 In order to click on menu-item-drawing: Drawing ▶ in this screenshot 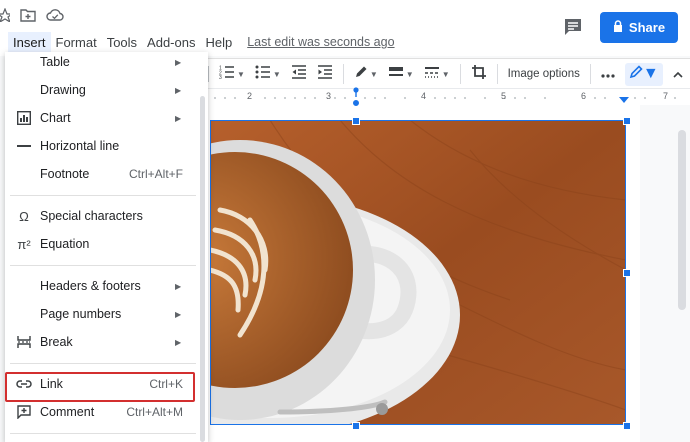, I will do `click(103, 90)`.